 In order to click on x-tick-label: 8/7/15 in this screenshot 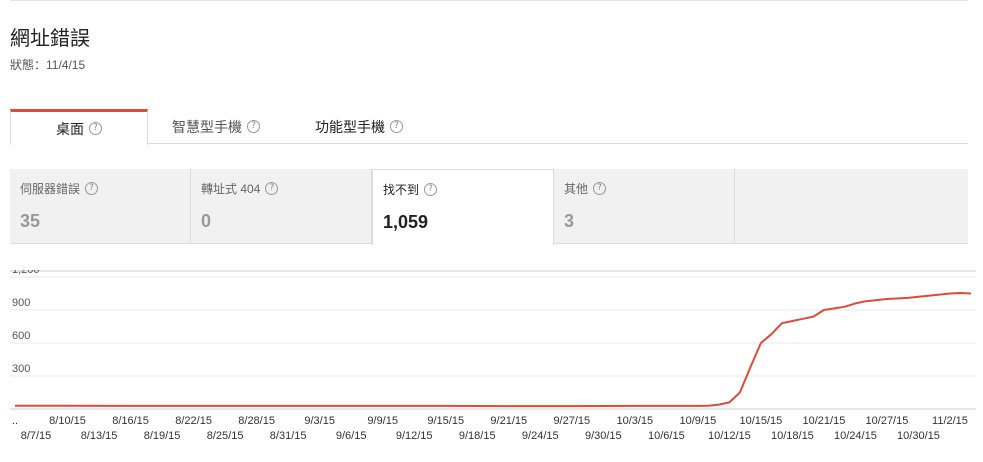, I will do `click(36, 436)`.